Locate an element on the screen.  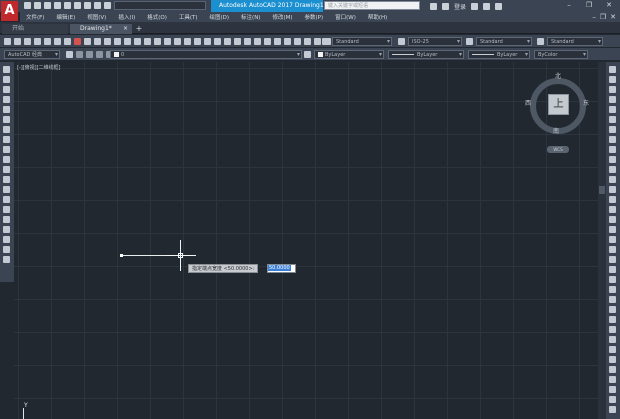
move-icon is located at coordinates (612, 119).